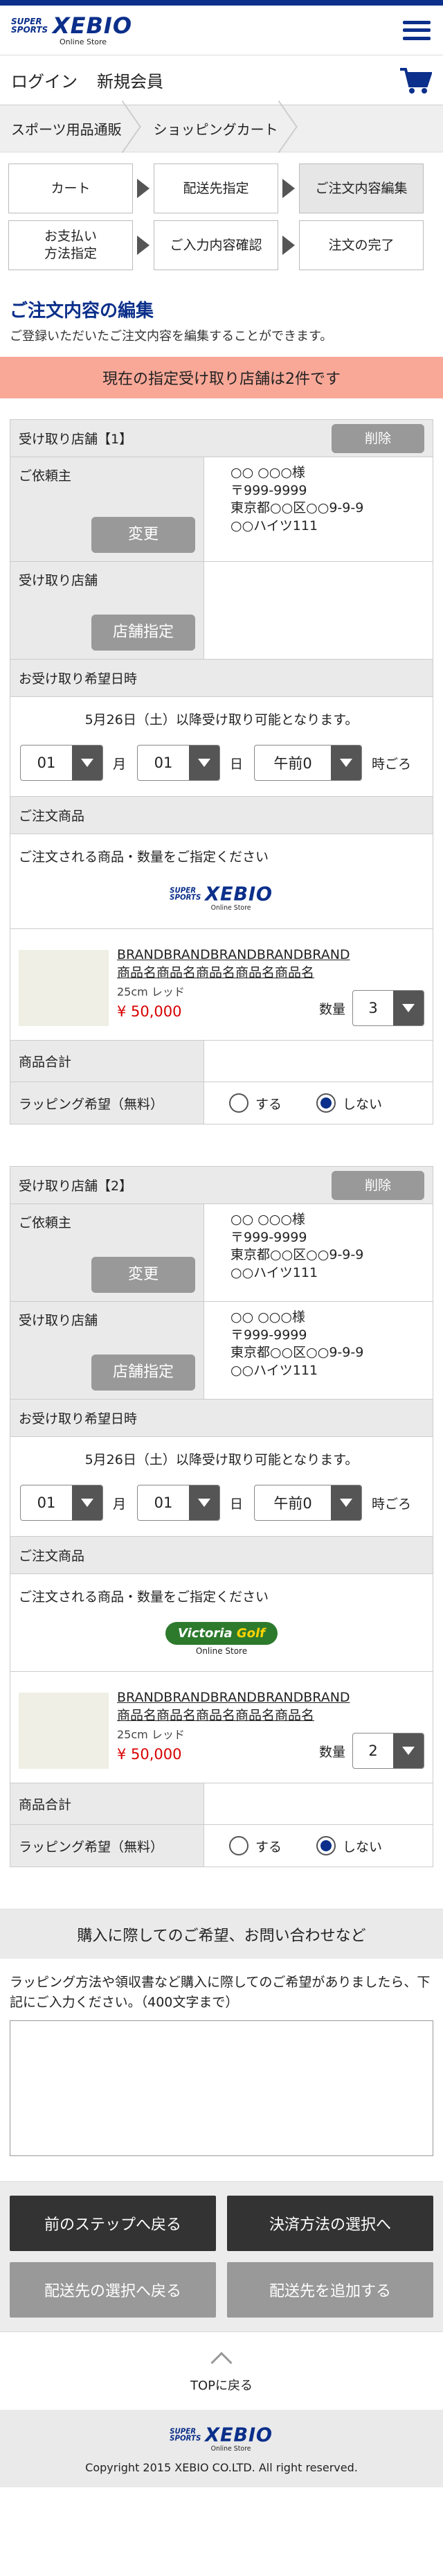 Image resolution: width=443 pixels, height=2576 pixels. What do you see at coordinates (416, 30) in the screenshot?
I see `hamburger-menu-icon` at bounding box center [416, 30].